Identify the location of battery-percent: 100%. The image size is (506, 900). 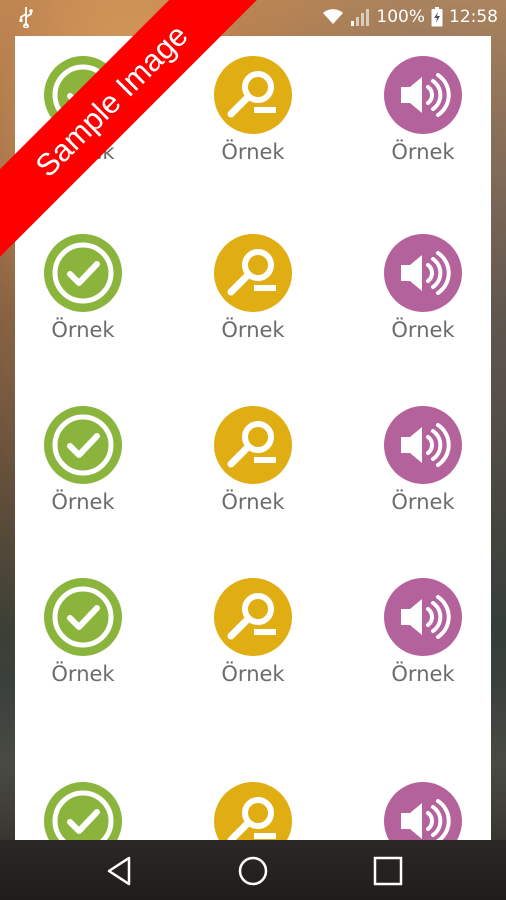
(400, 17).